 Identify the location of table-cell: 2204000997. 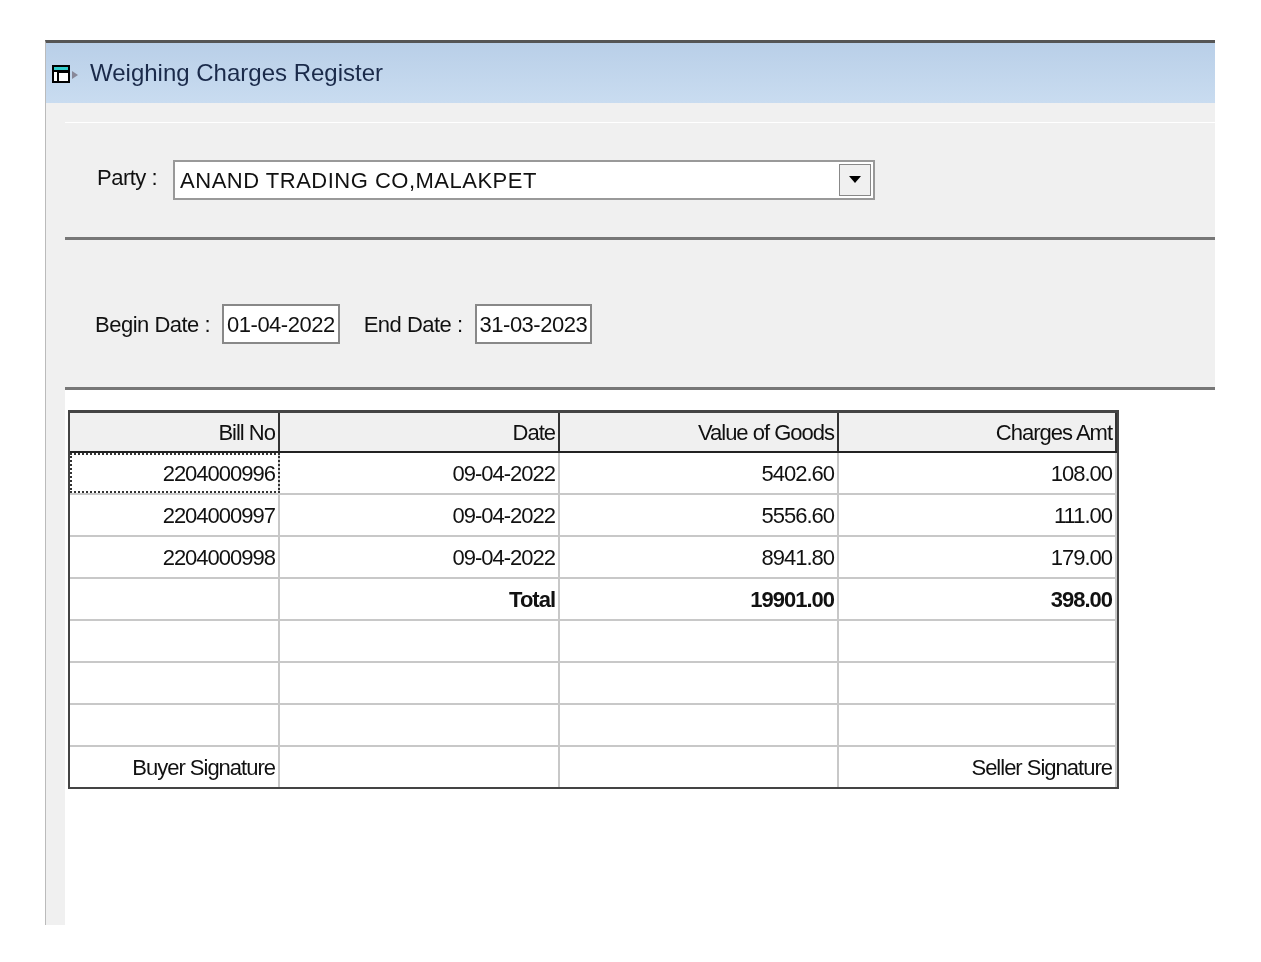
(175, 515).